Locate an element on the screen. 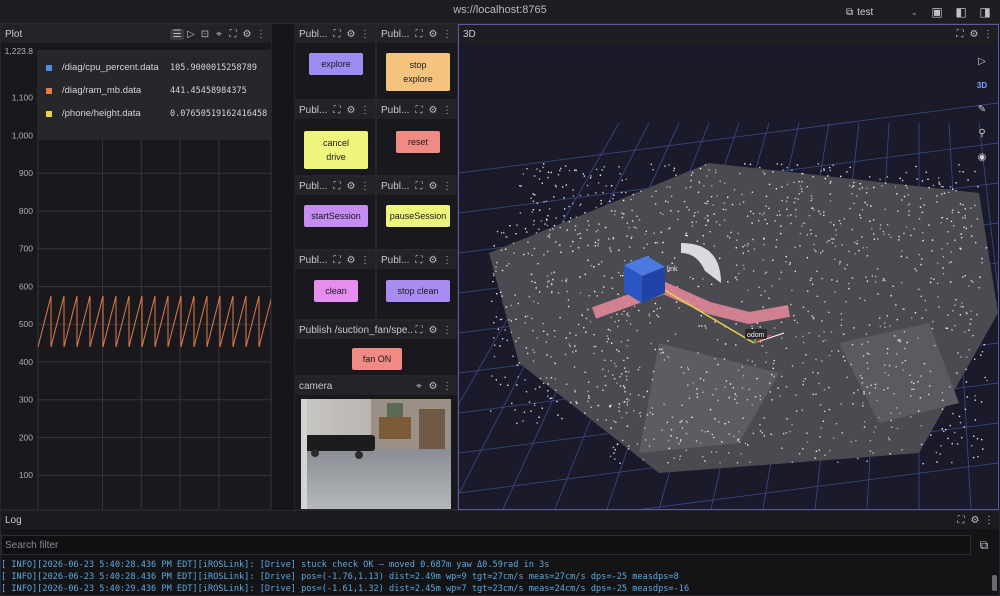 This screenshot has width=1000, height=596. start-session-button: startSession is located at coordinates (336, 216).